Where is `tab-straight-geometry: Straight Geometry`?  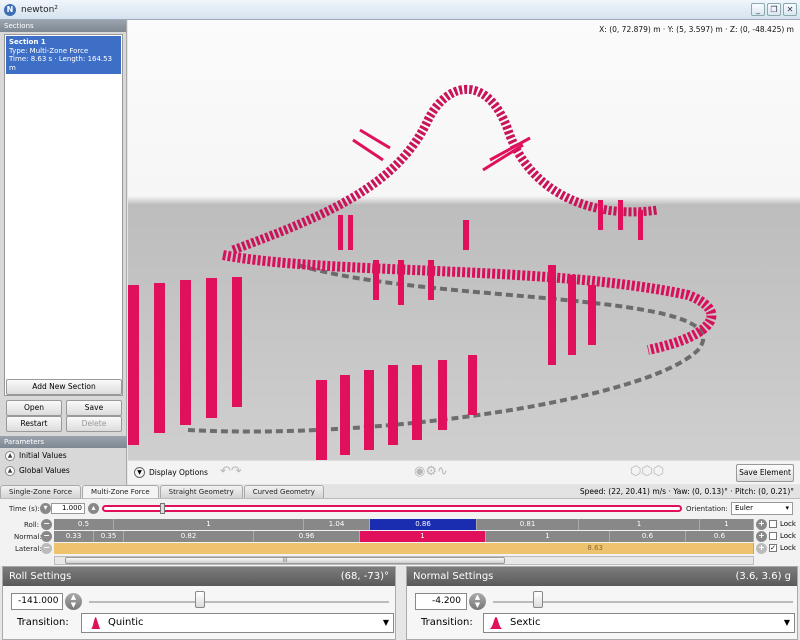 tab-straight-geometry: Straight Geometry is located at coordinates (201, 491).